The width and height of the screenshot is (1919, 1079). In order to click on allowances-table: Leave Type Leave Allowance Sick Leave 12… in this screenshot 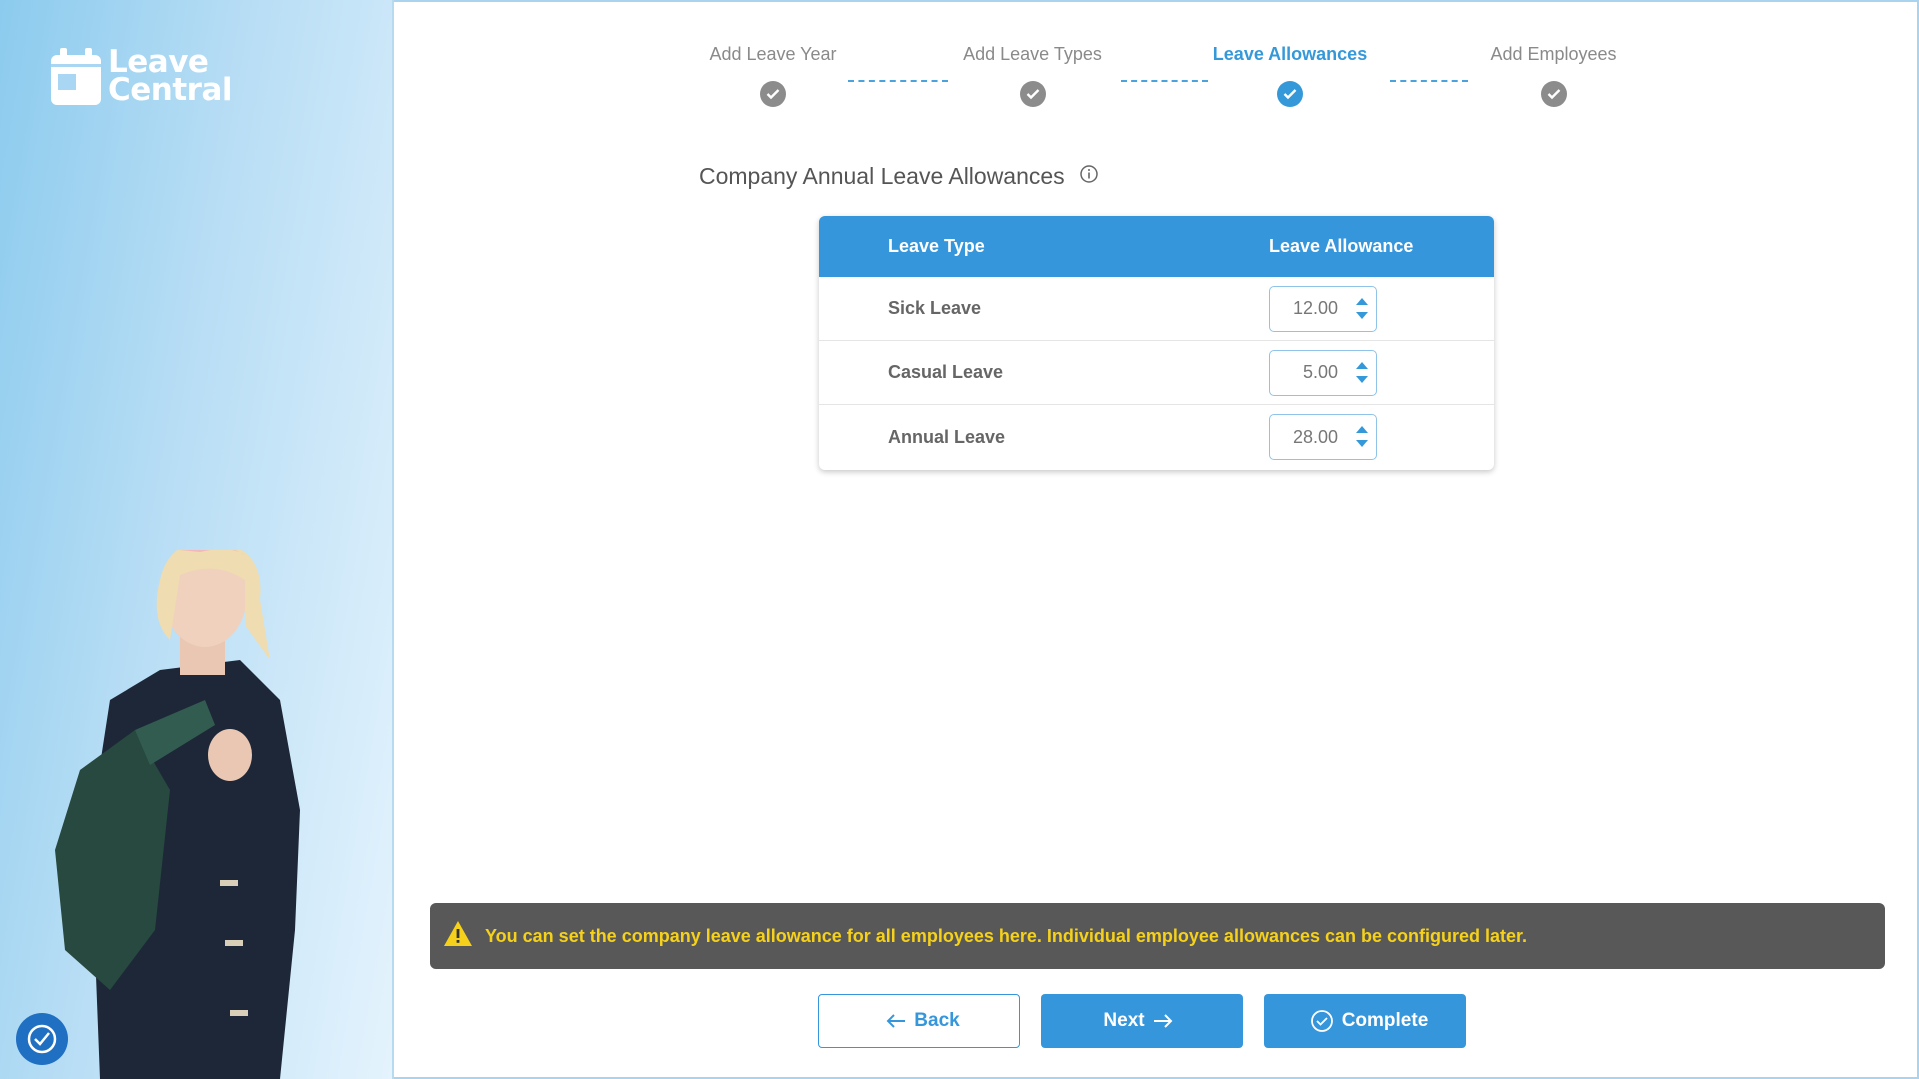, I will do `click(1156, 343)`.